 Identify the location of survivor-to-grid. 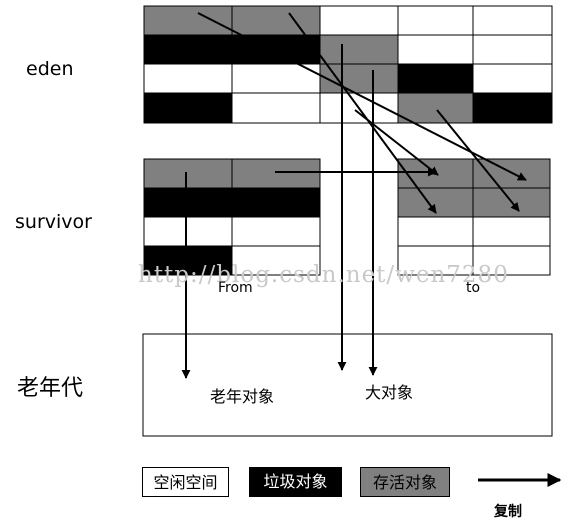
(474, 217).